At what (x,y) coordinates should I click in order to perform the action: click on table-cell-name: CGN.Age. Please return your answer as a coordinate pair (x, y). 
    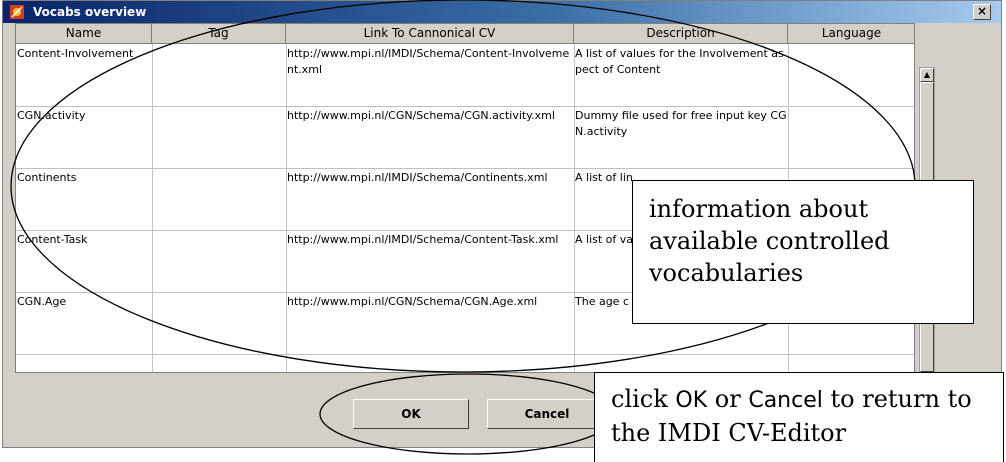
    Looking at the image, I should click on (84, 323).